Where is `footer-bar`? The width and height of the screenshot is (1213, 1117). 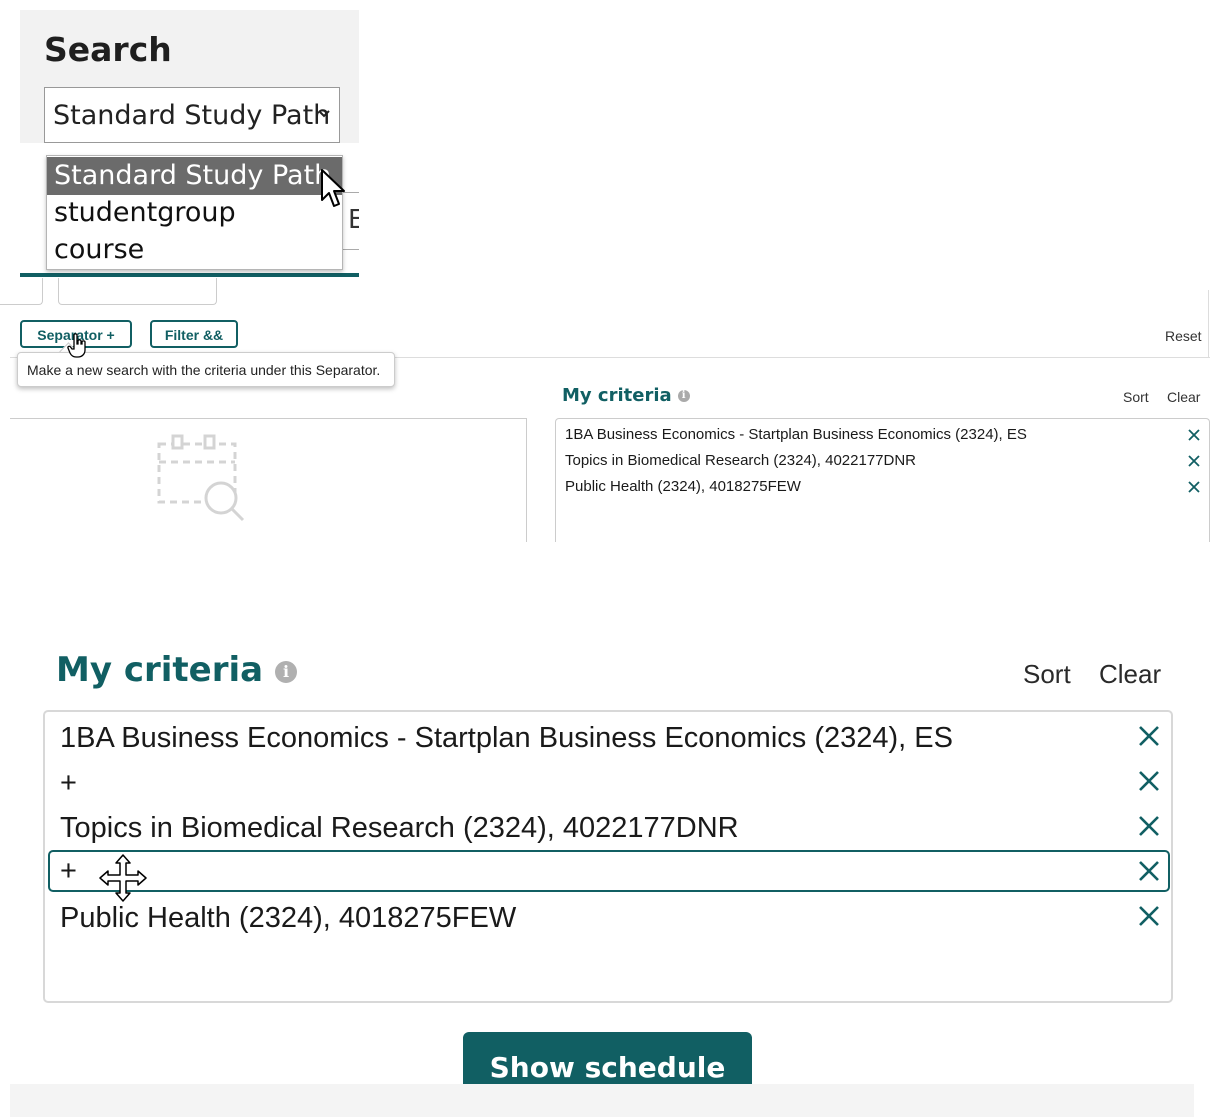
footer-bar is located at coordinates (602, 1100).